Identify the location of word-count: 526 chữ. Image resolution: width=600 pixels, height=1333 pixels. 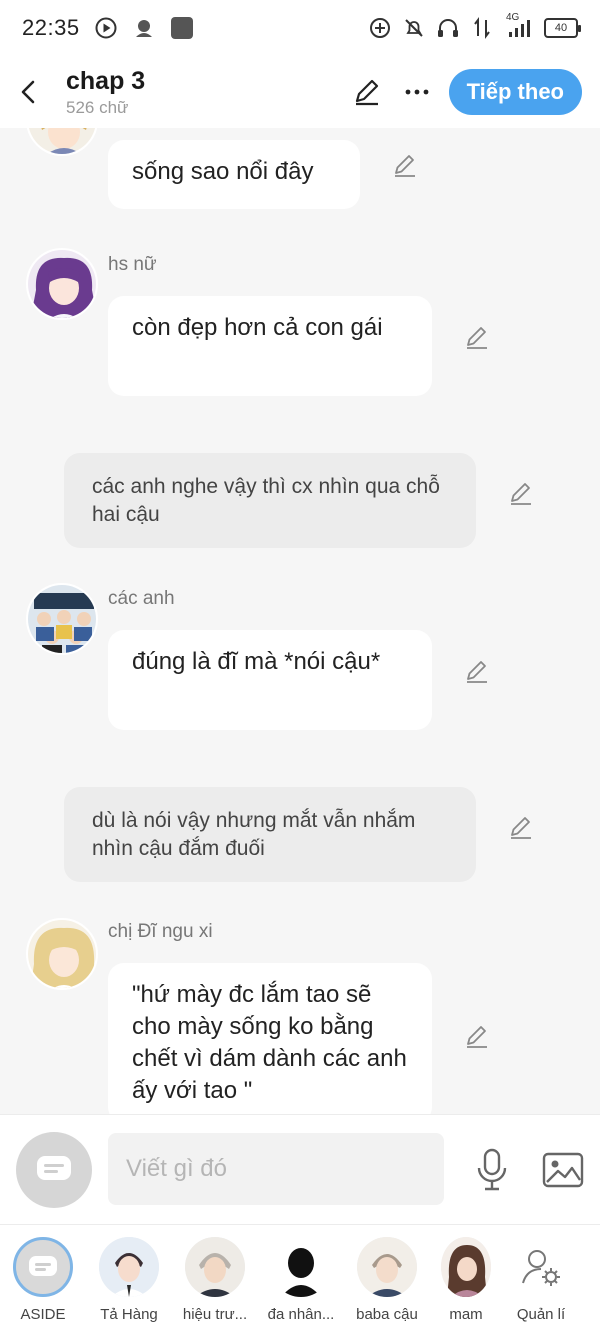
(97, 107).